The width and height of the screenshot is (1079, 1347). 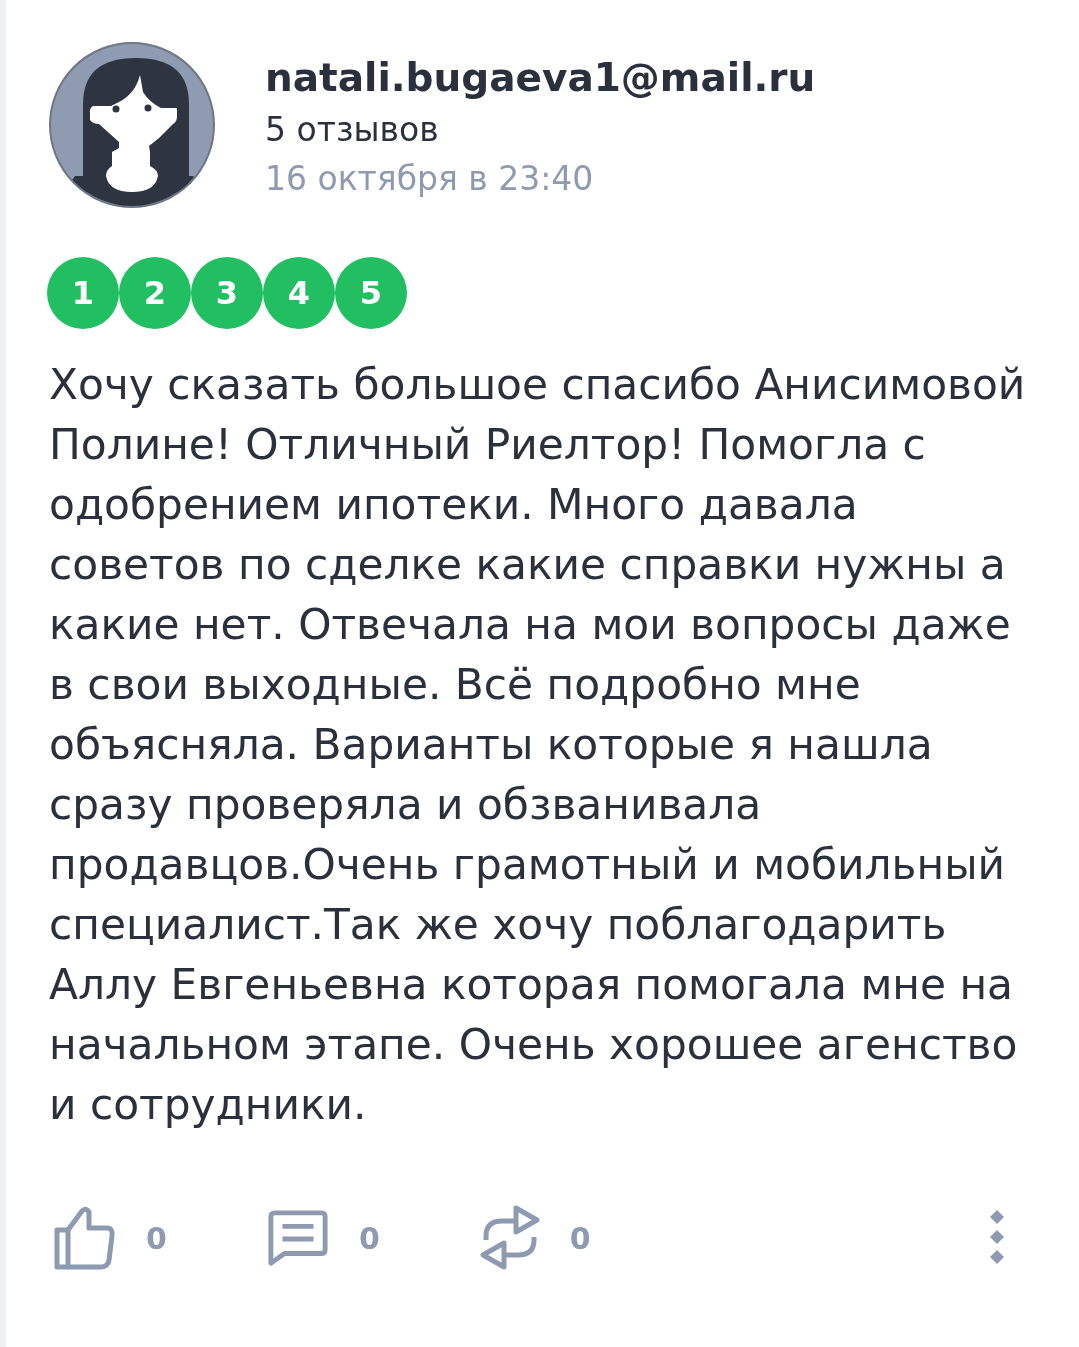 I want to click on rating-point: 4, so click(x=299, y=293).